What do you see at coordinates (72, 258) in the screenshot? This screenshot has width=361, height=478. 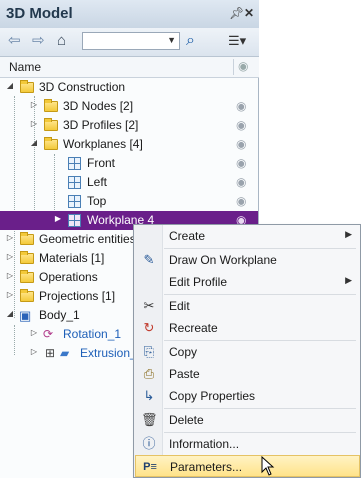 I see `tree-item-label: Materials [1]` at bounding box center [72, 258].